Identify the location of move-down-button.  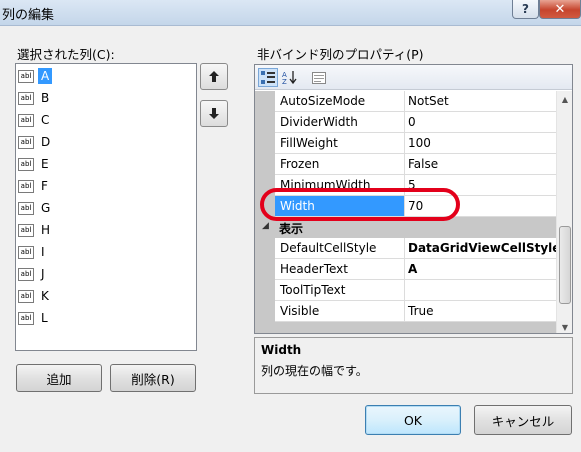
(214, 113).